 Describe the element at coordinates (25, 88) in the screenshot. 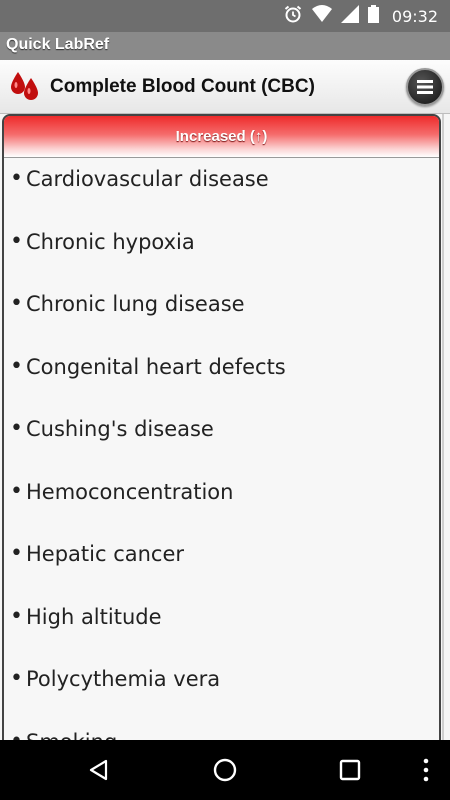

I see `blood-drops-icon` at that location.